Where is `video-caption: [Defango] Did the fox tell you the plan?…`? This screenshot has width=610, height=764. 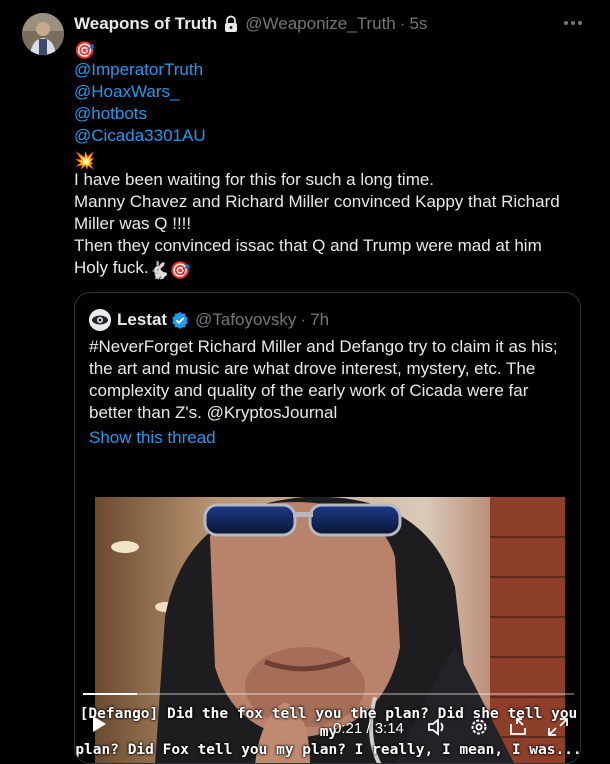
video-caption: [Defango] Did the fox tell you the plan?… is located at coordinates (328, 732).